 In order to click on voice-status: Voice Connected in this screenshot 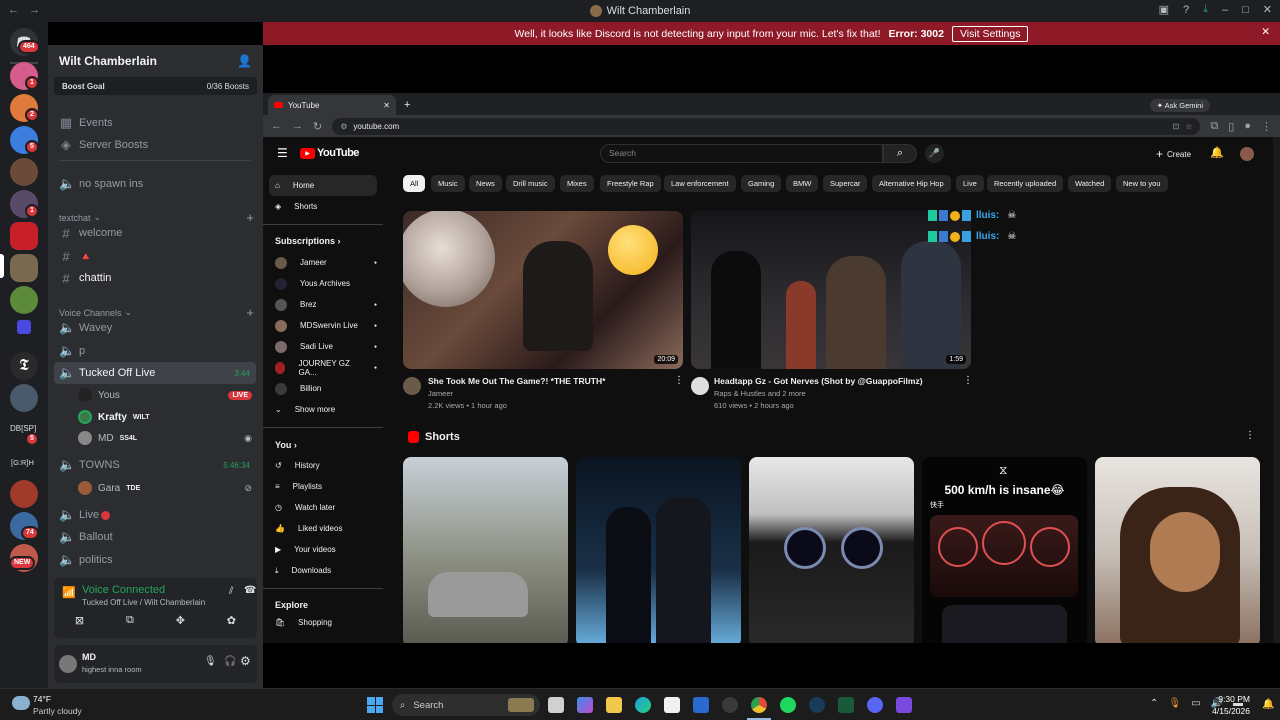, I will do `click(123, 590)`.